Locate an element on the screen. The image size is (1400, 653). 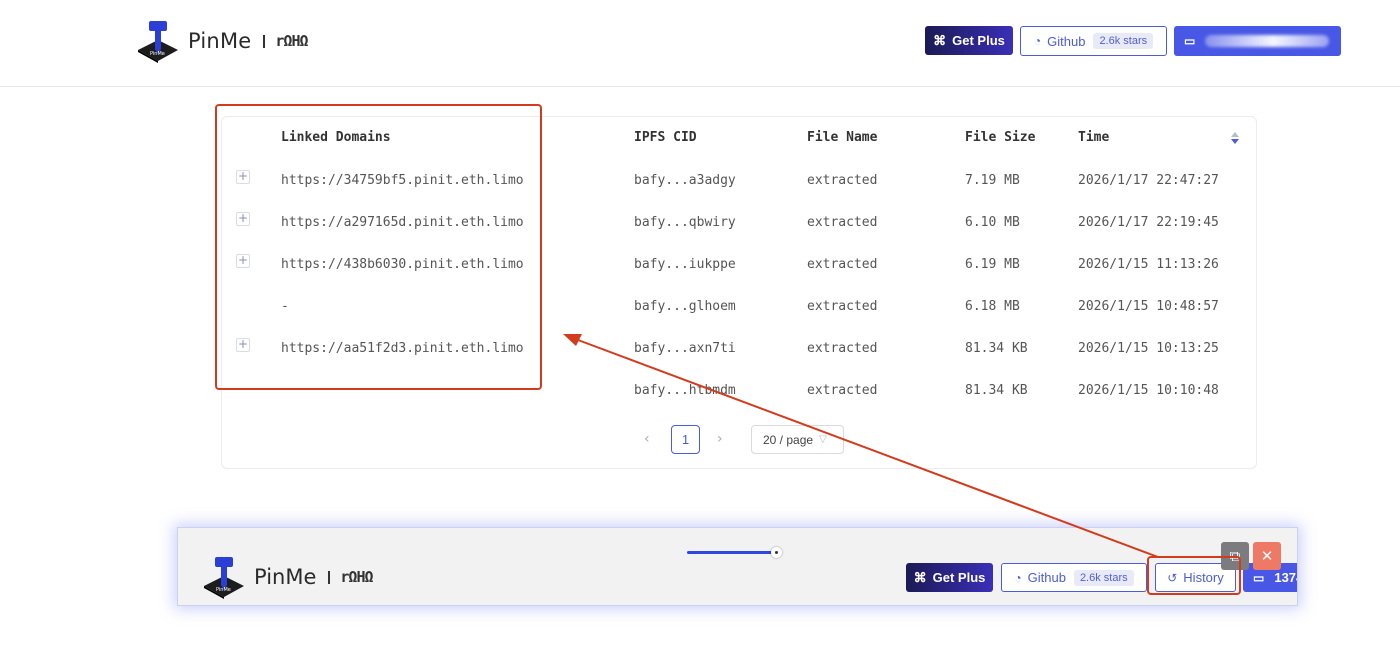
wallet-address-redacted is located at coordinates (1267, 41).